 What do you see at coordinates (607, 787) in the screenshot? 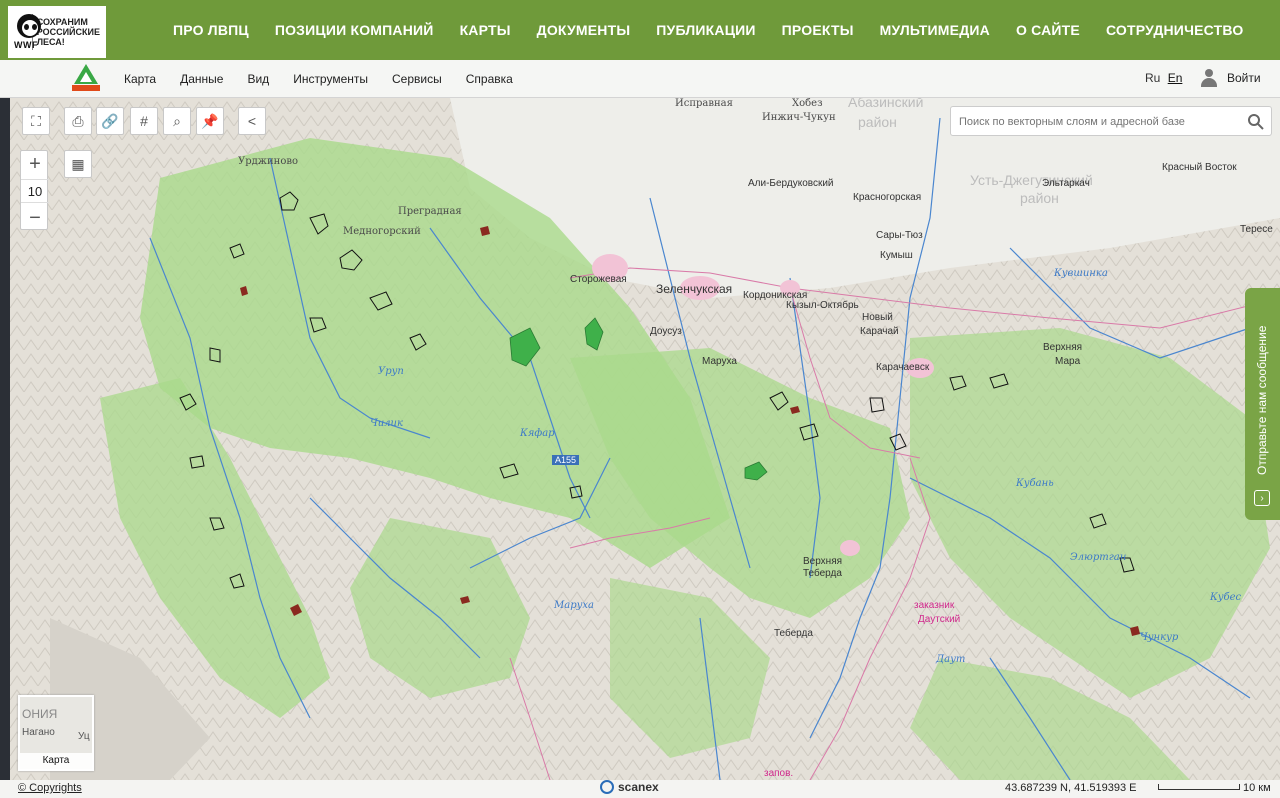
I see `scanex-icon` at bounding box center [607, 787].